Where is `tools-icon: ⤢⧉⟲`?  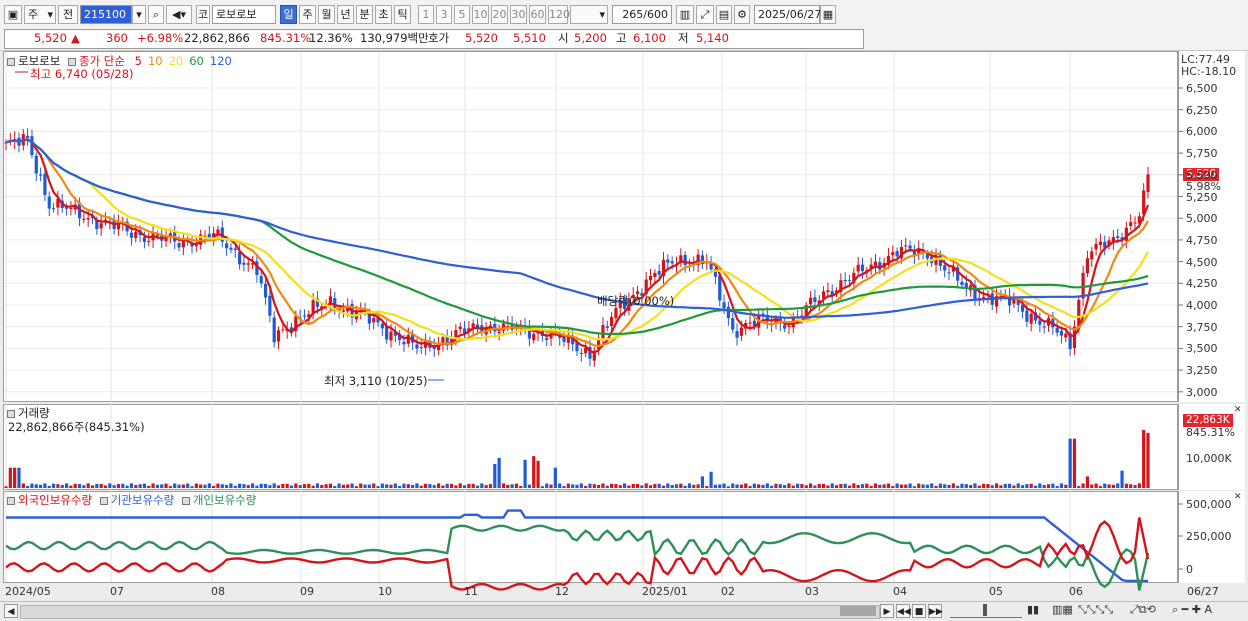
tools-icon: ⤢⧉⟲ is located at coordinates (1143, 610).